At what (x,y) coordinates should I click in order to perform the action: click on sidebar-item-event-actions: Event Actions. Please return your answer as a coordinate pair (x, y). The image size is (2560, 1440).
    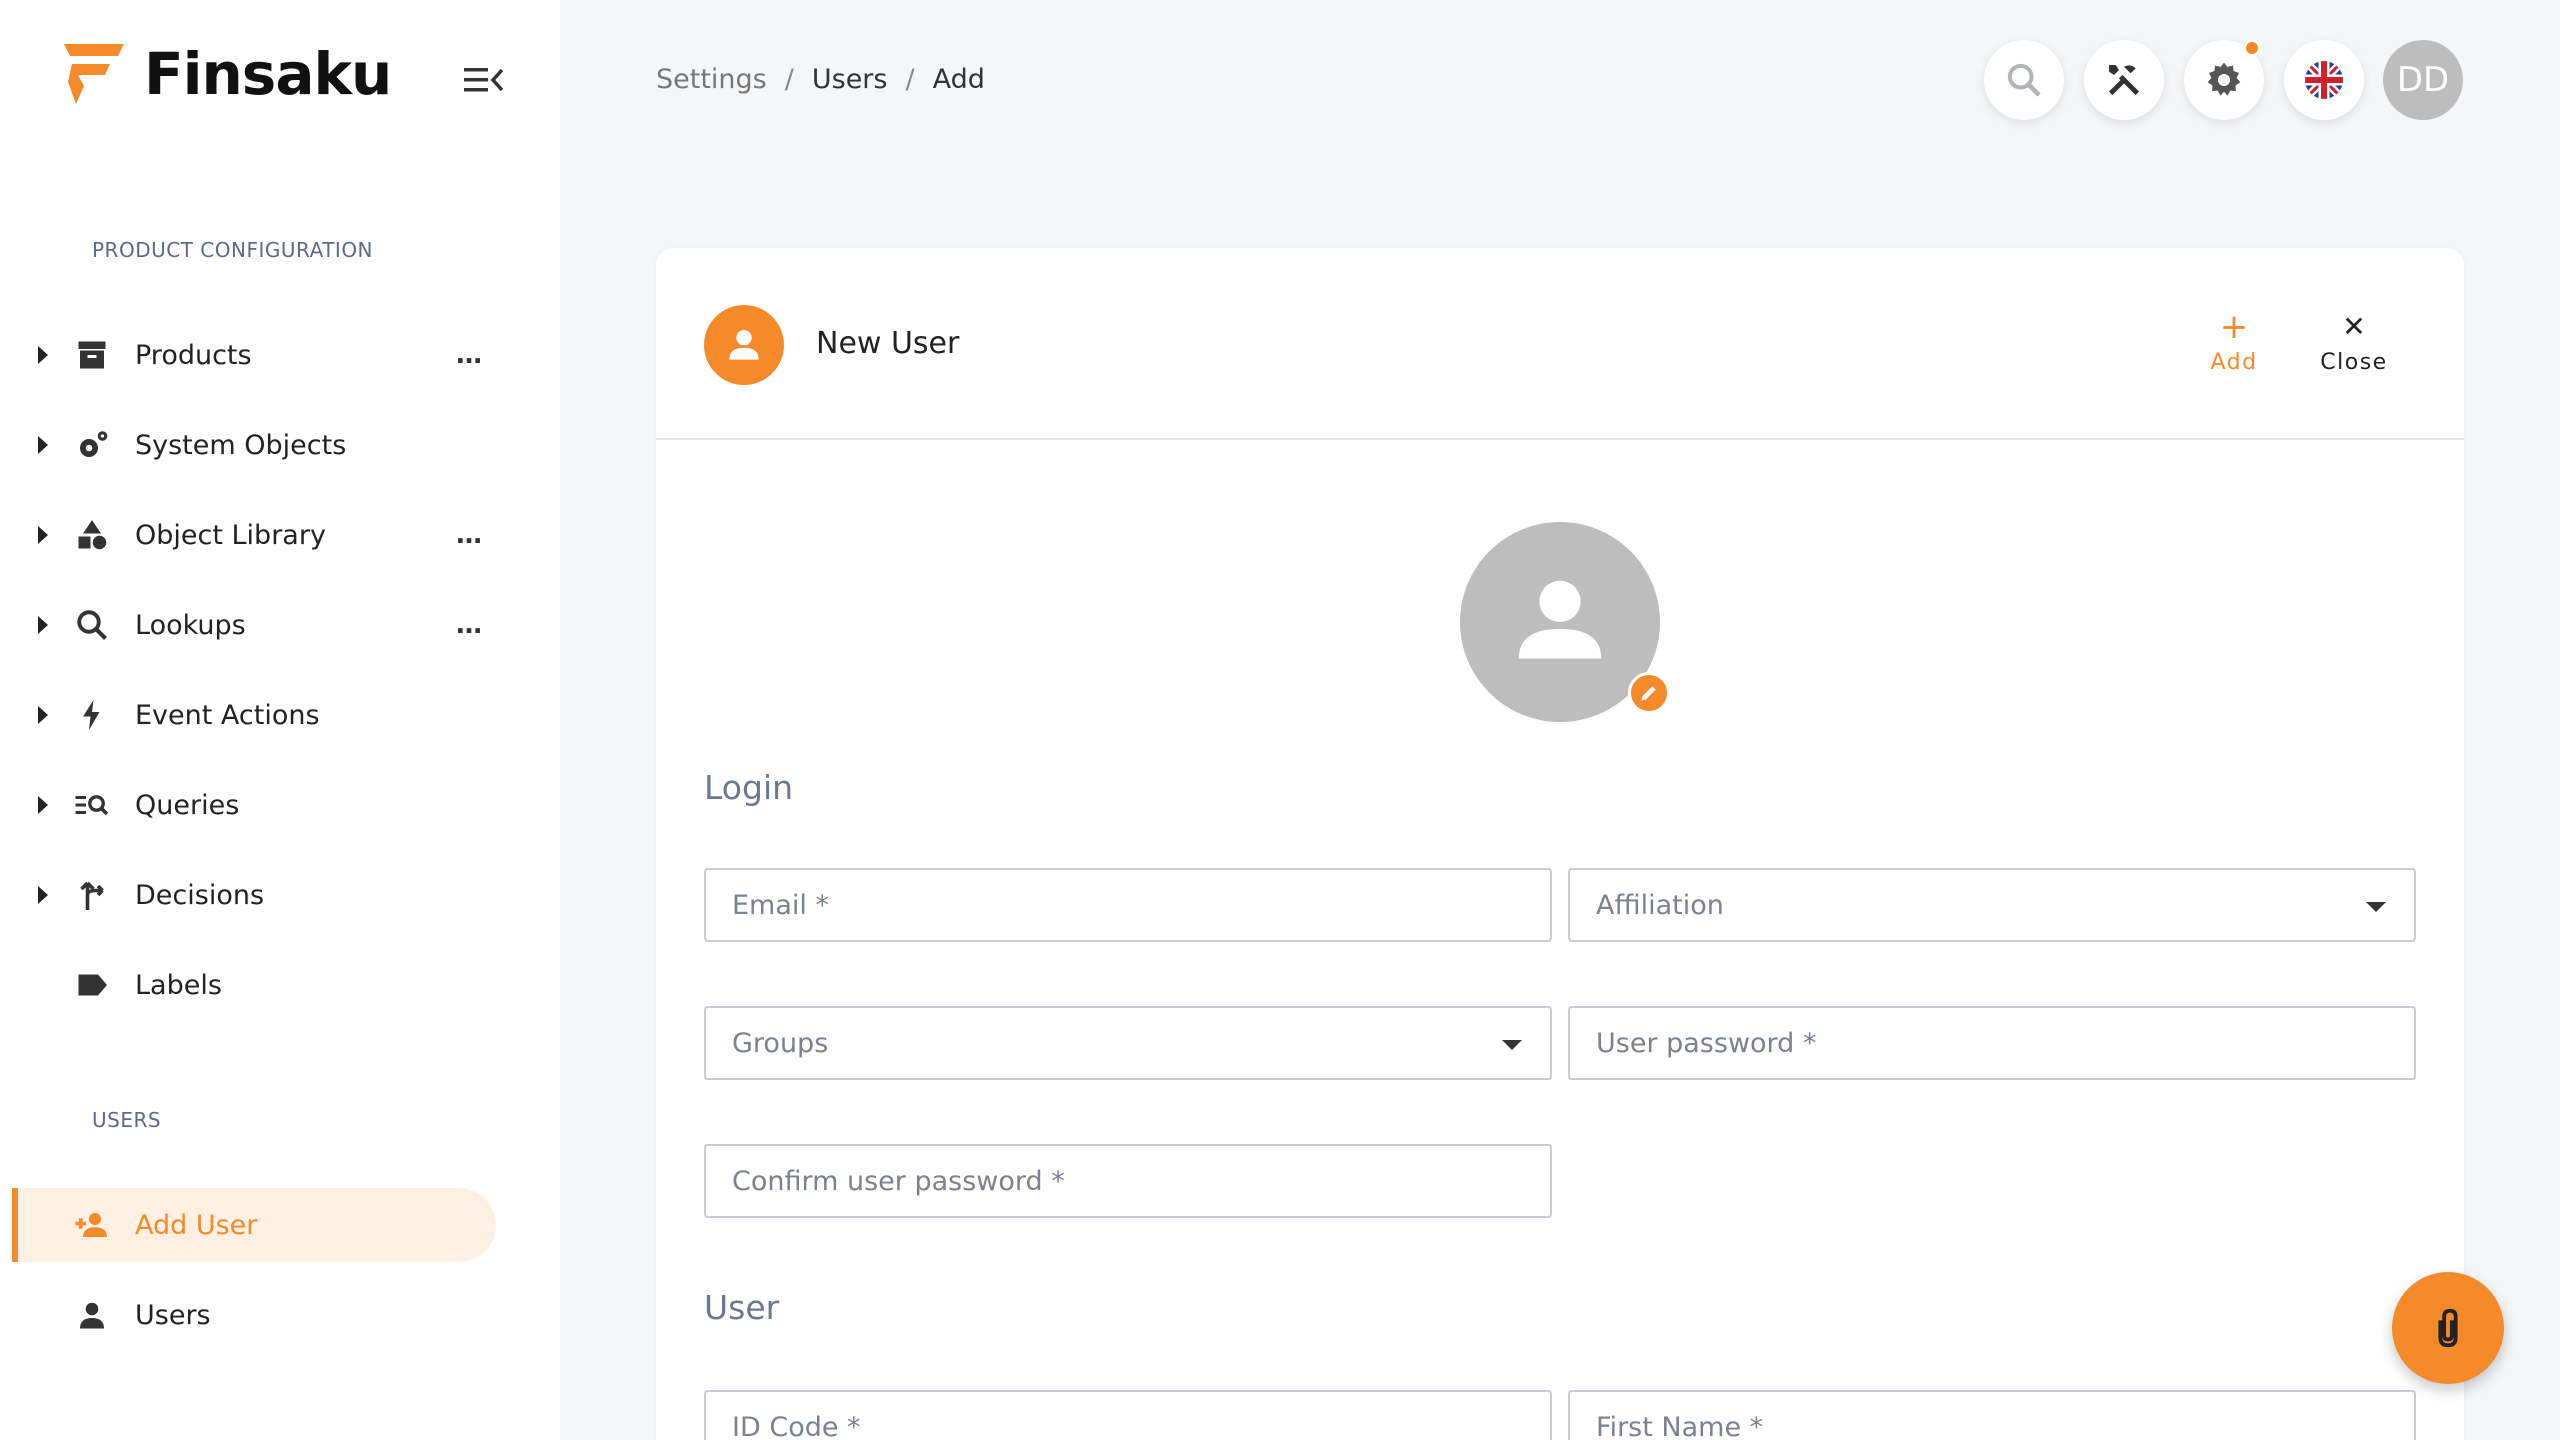
    Looking at the image, I should click on (250, 715).